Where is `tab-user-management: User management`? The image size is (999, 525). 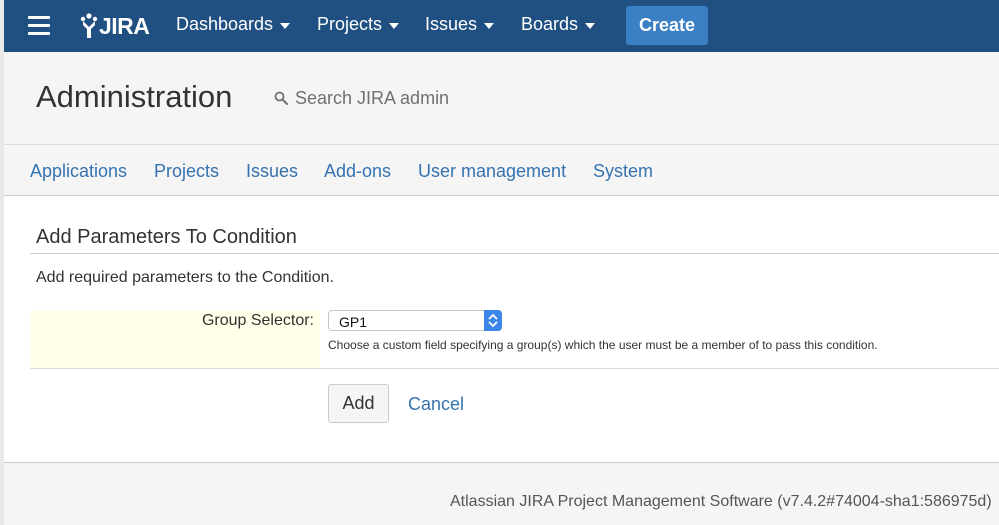
tab-user-management: User management is located at coordinates (492, 171).